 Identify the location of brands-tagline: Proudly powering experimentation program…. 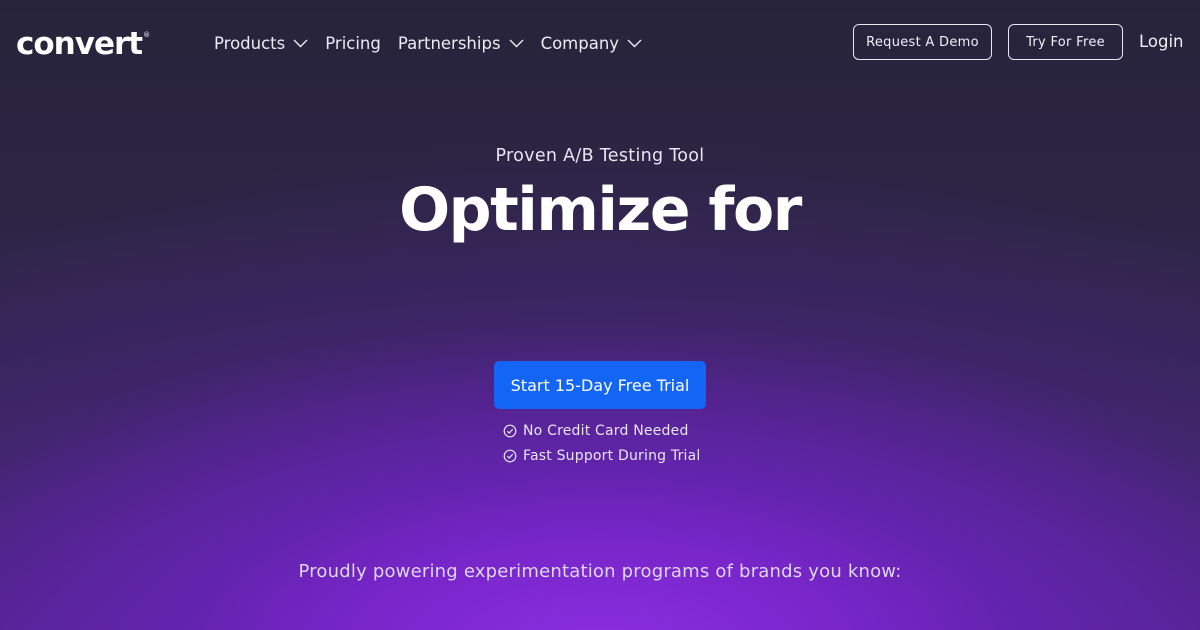
(600, 571).